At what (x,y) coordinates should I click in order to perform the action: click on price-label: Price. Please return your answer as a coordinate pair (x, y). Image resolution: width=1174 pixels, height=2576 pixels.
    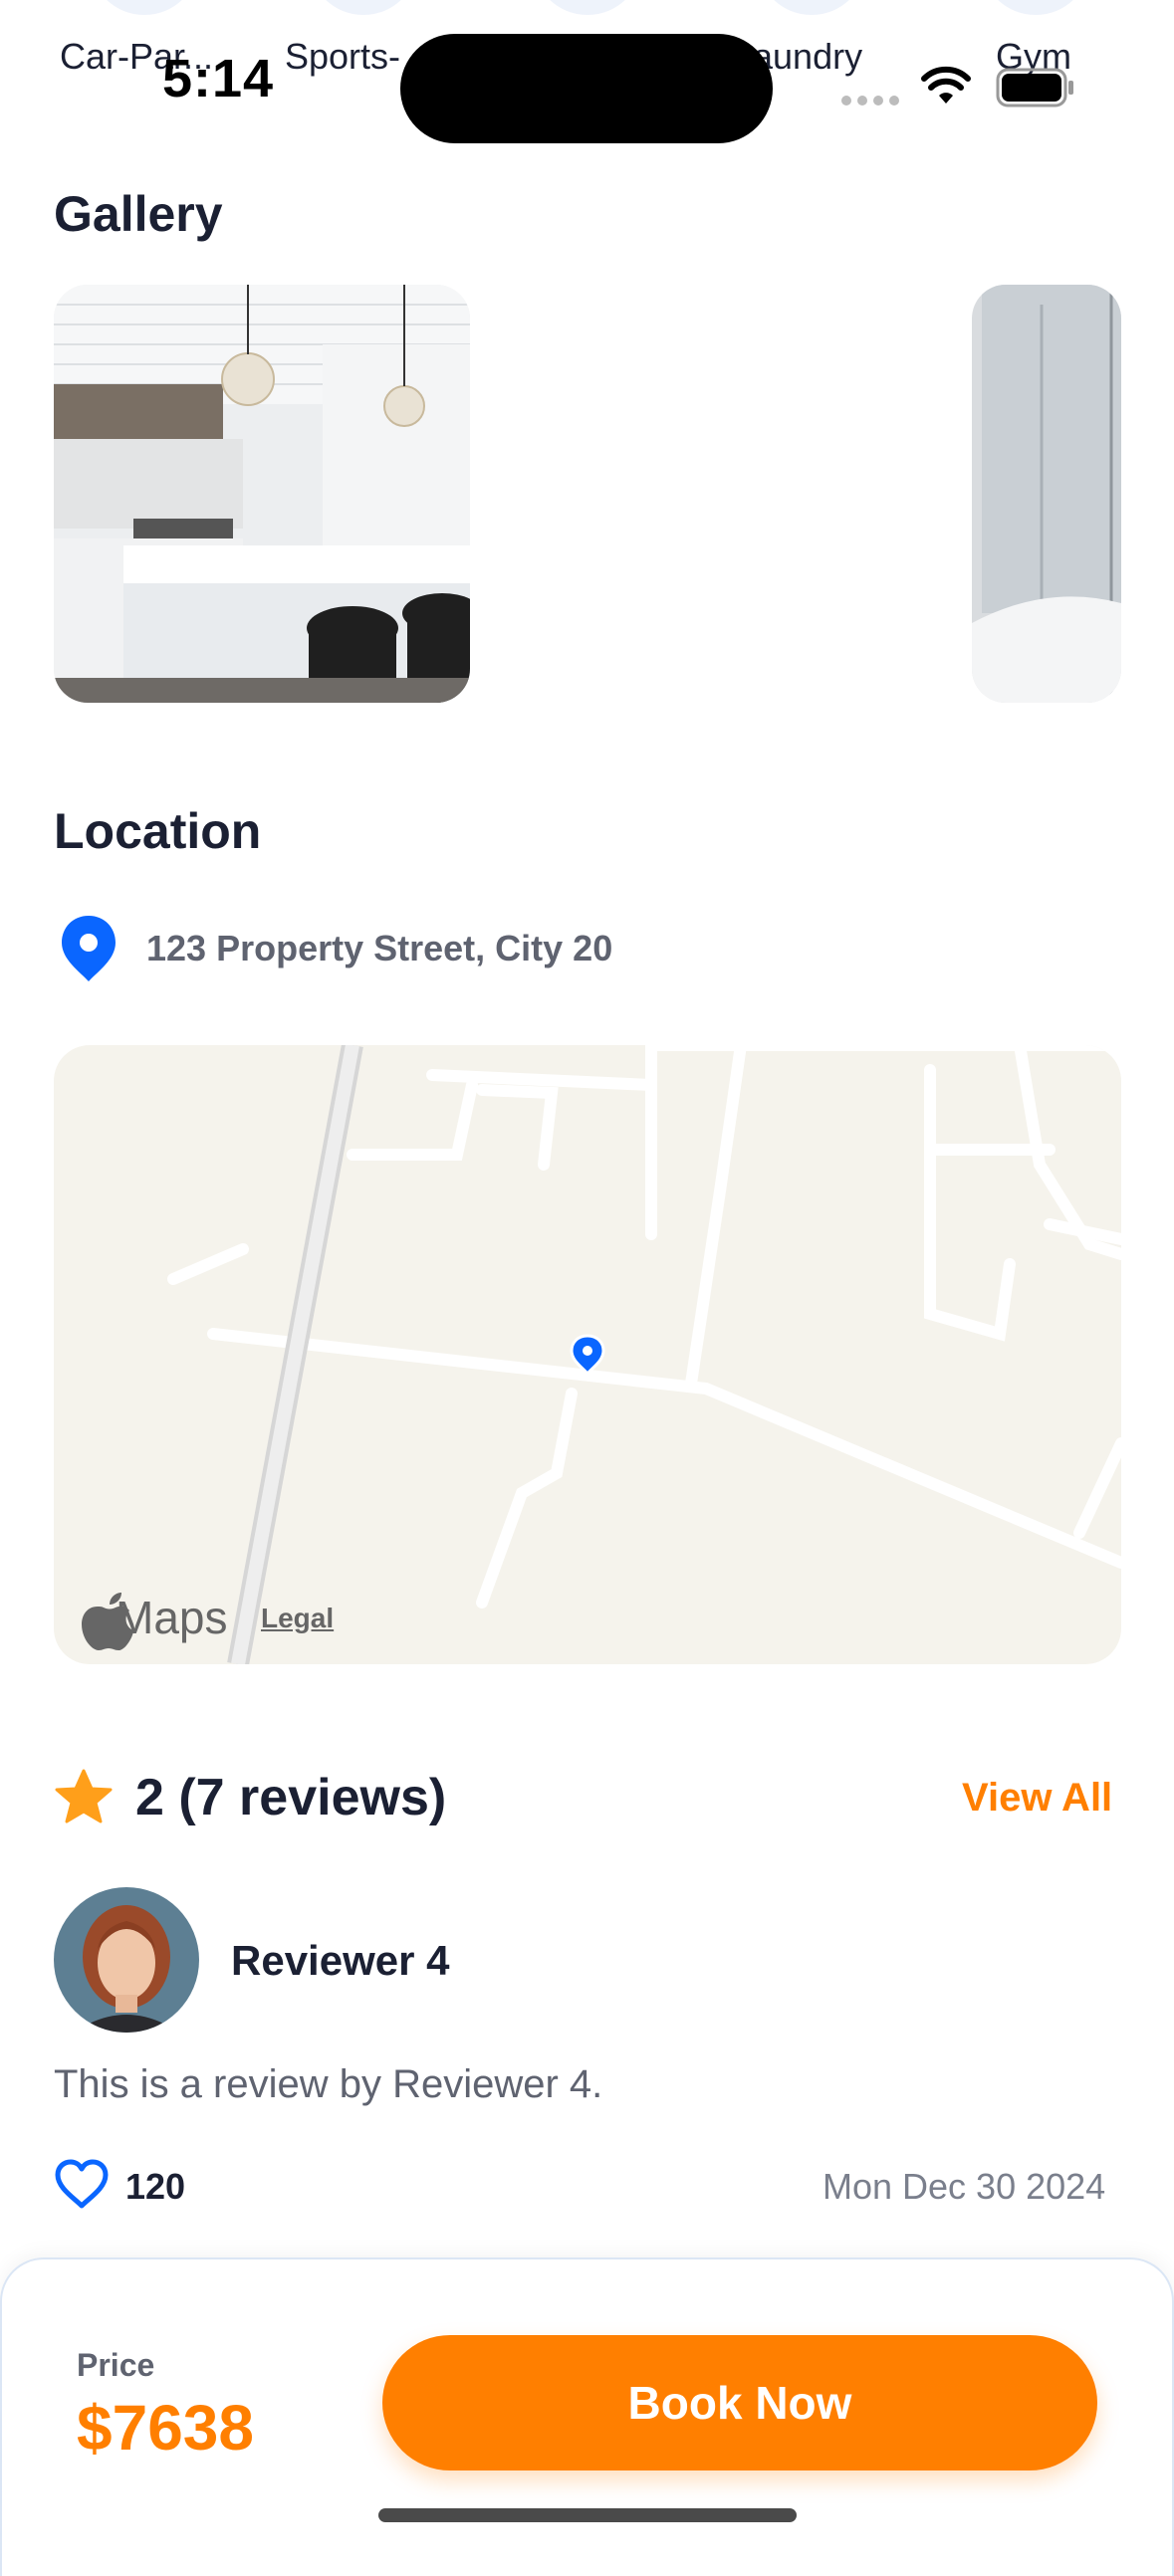
    Looking at the image, I should click on (116, 2365).